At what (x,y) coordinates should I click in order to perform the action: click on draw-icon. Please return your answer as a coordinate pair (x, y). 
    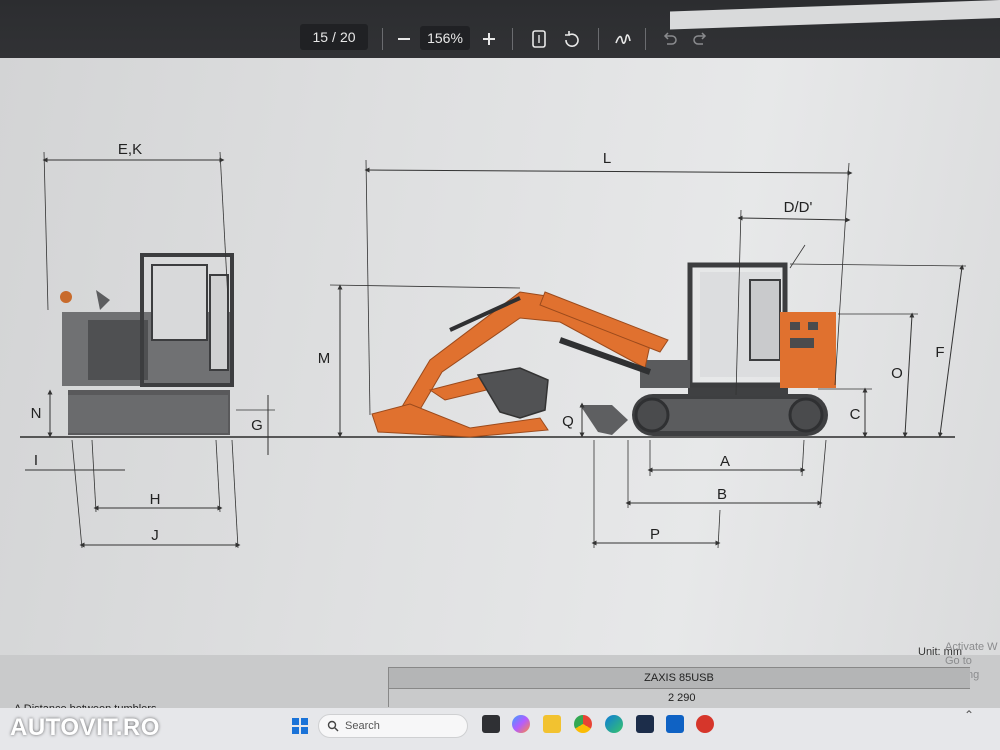
    Looking at the image, I should click on (623, 39).